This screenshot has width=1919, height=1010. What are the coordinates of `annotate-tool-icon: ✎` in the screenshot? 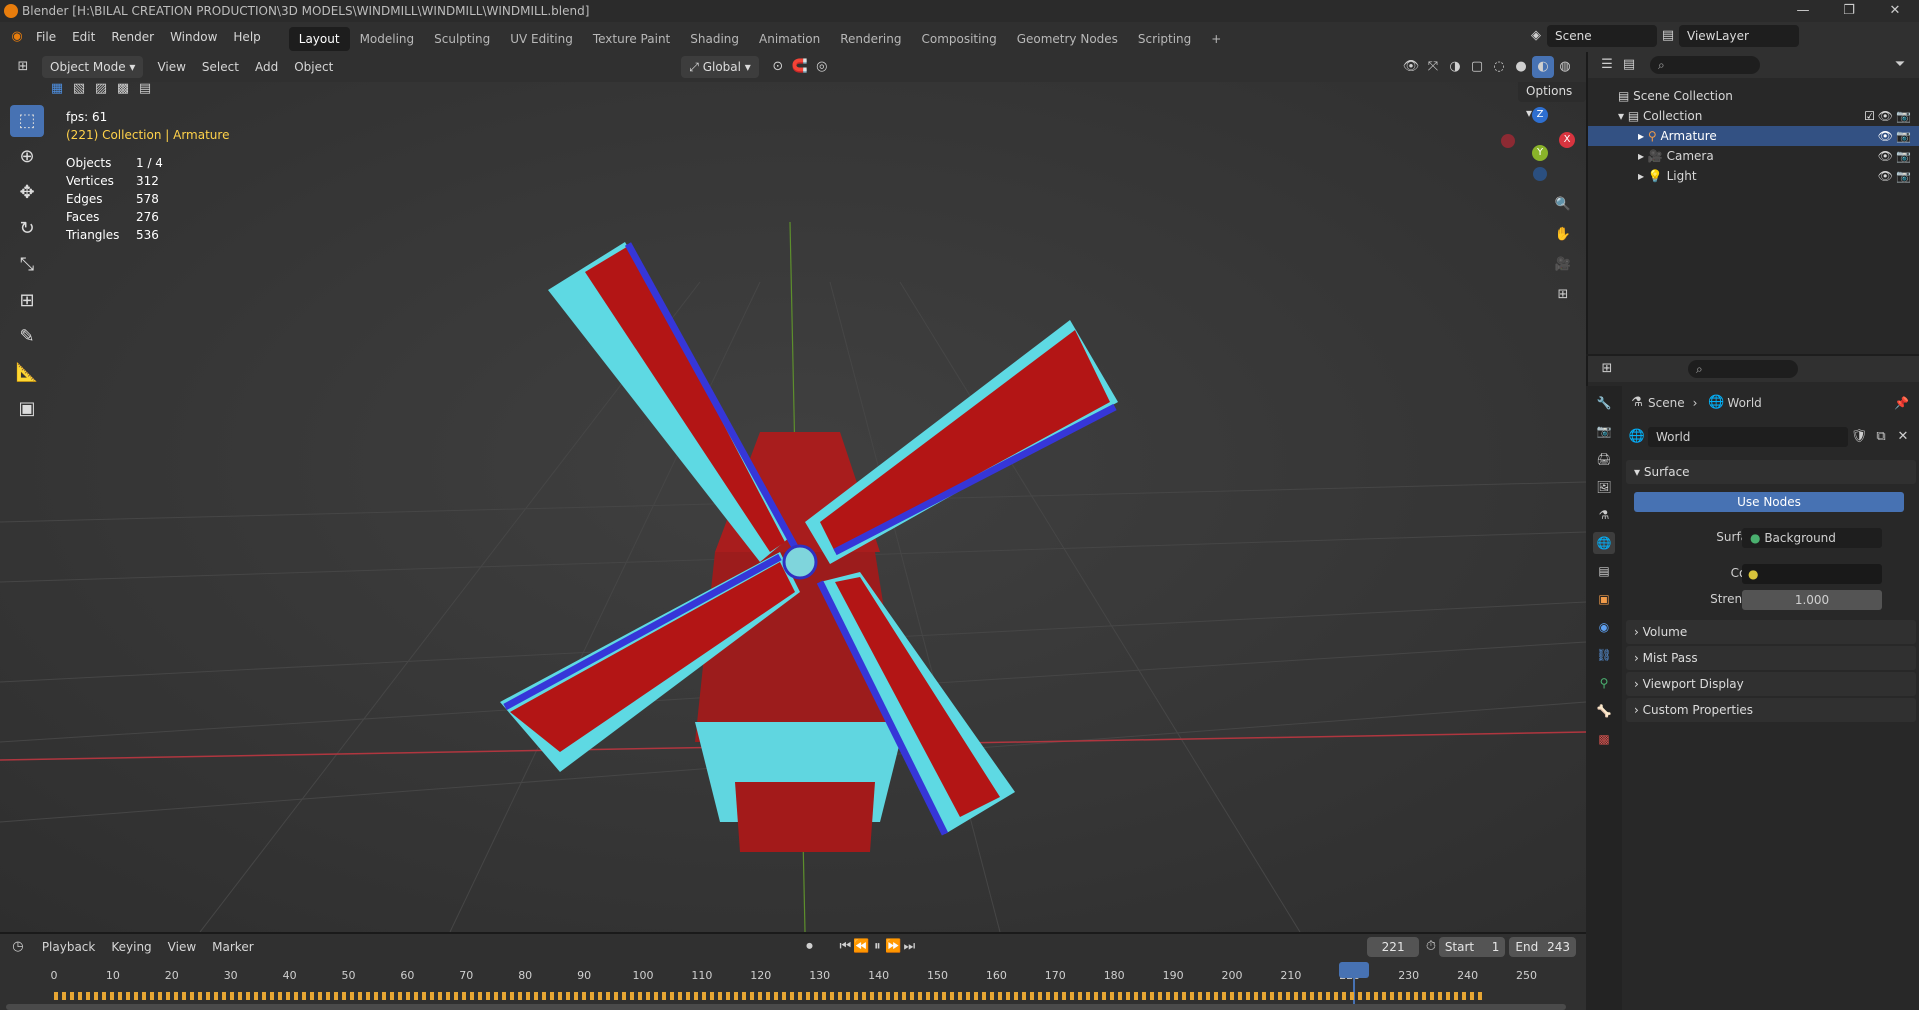 It's located at (27, 337).